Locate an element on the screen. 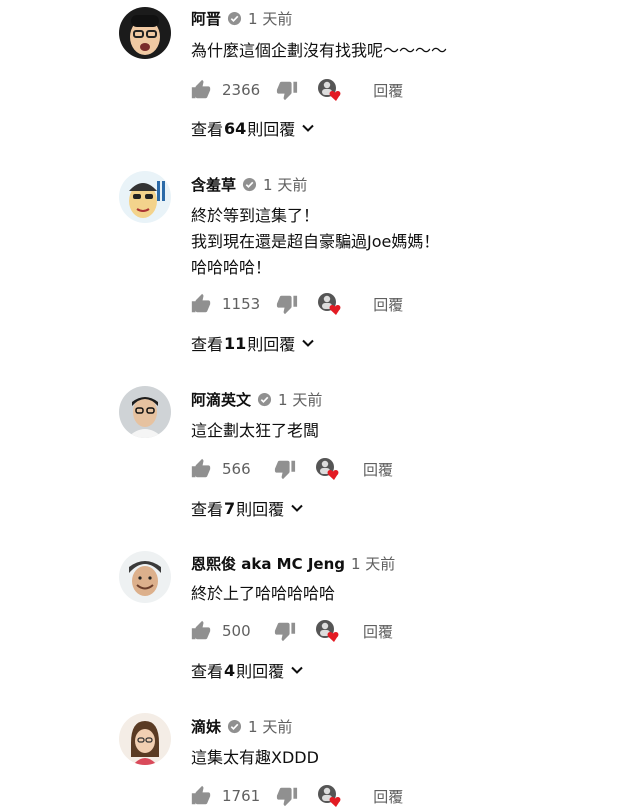  comment-author: 阿晋 is located at coordinates (206, 18).